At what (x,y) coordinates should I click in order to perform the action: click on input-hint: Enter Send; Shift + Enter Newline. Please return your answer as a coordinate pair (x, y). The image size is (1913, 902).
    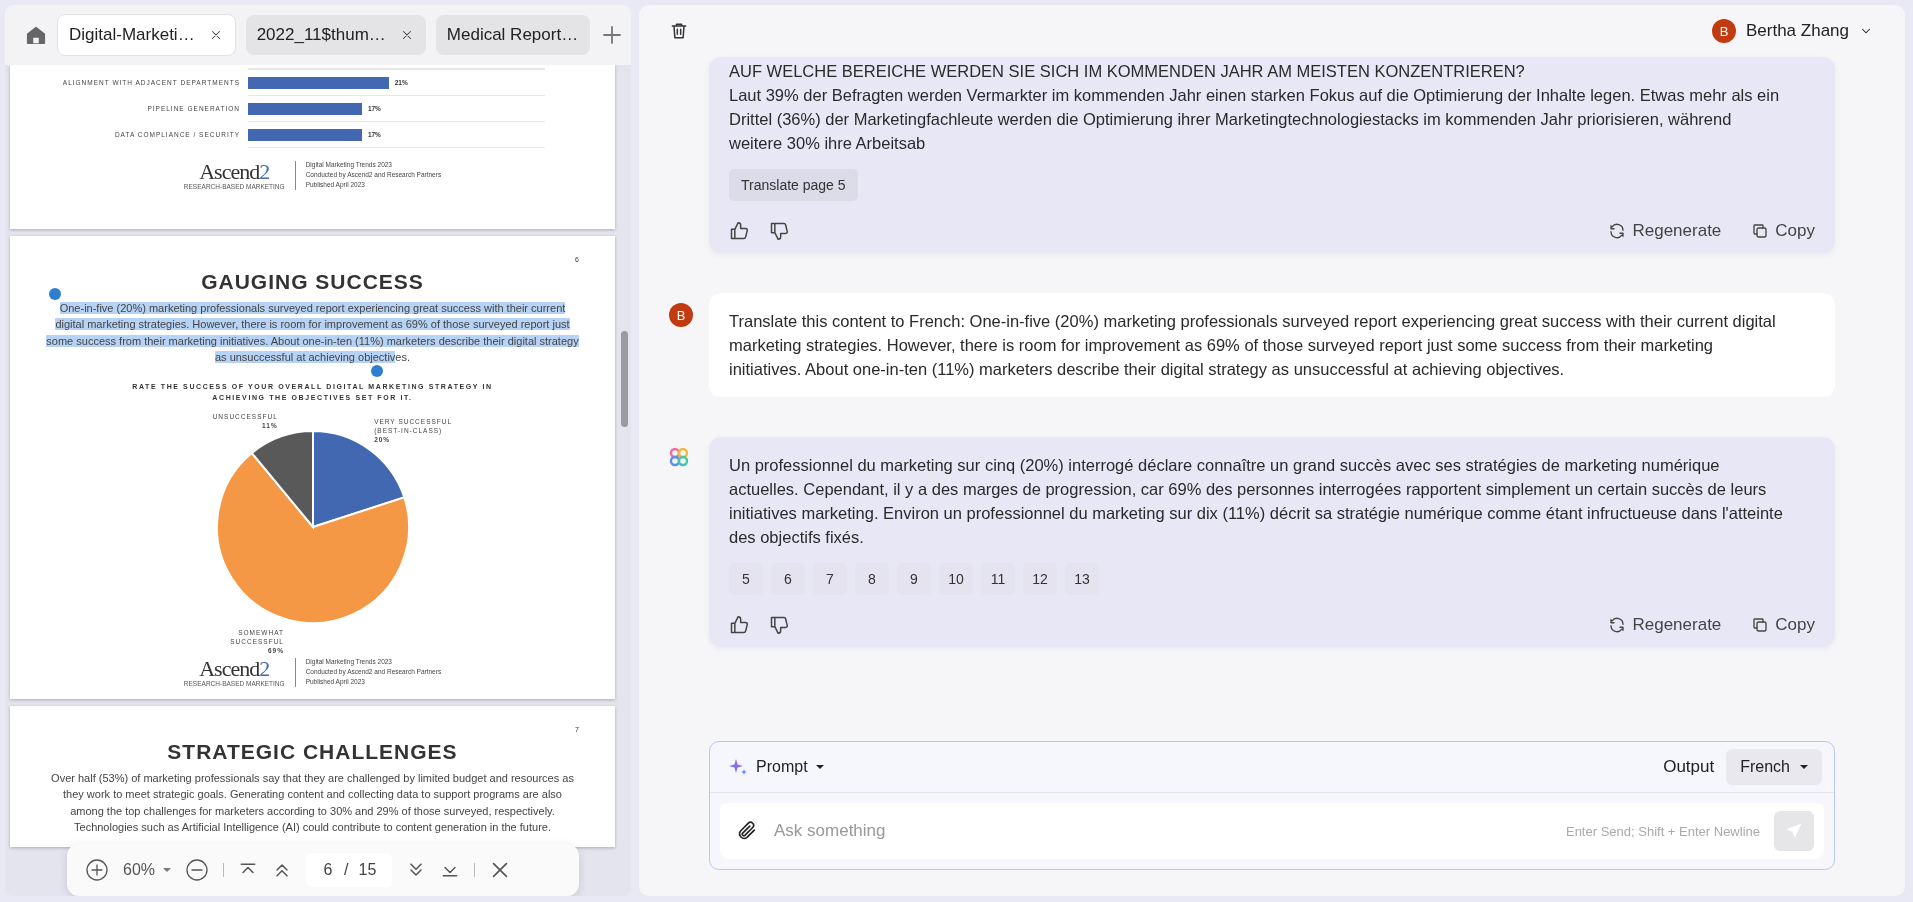
    Looking at the image, I should click on (1662, 831).